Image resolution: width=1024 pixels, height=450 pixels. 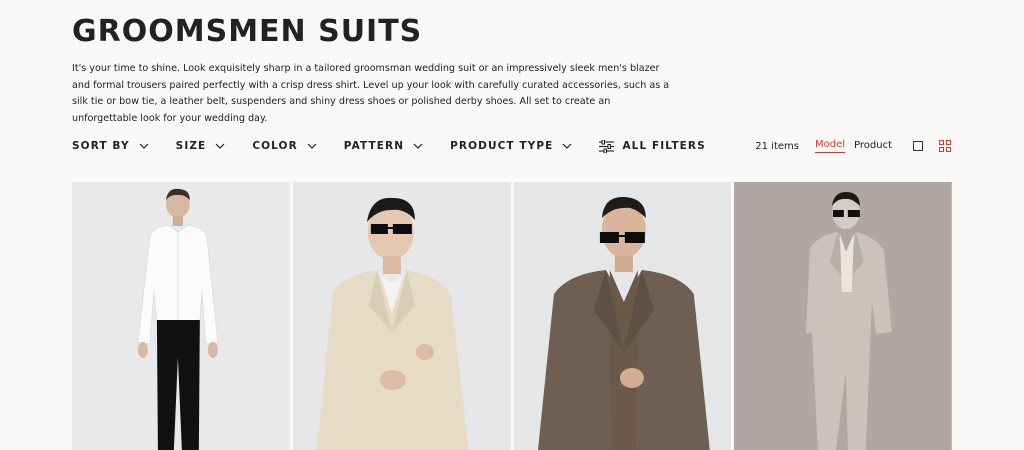 What do you see at coordinates (374, 146) in the screenshot?
I see `pattern-label: PATTERN` at bounding box center [374, 146].